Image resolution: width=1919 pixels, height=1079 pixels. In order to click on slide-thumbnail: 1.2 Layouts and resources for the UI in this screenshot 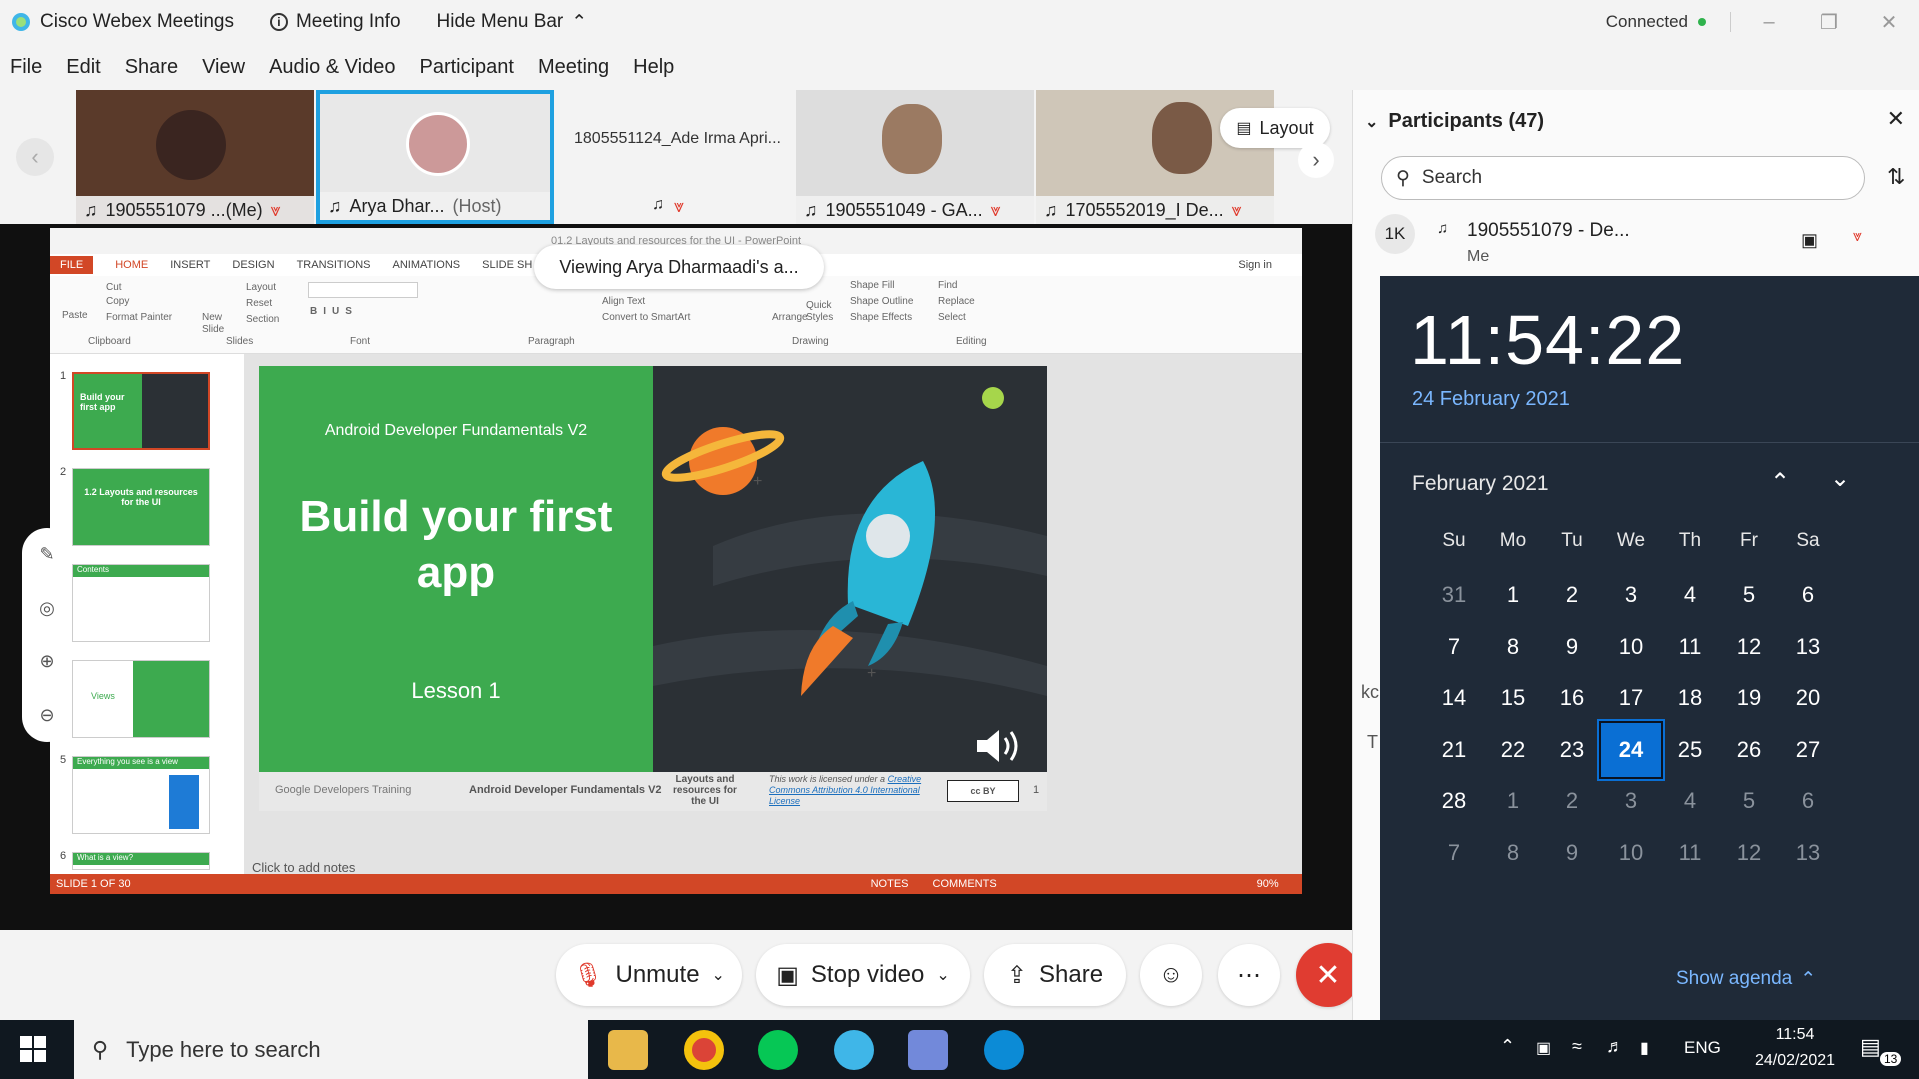, I will do `click(141, 507)`.